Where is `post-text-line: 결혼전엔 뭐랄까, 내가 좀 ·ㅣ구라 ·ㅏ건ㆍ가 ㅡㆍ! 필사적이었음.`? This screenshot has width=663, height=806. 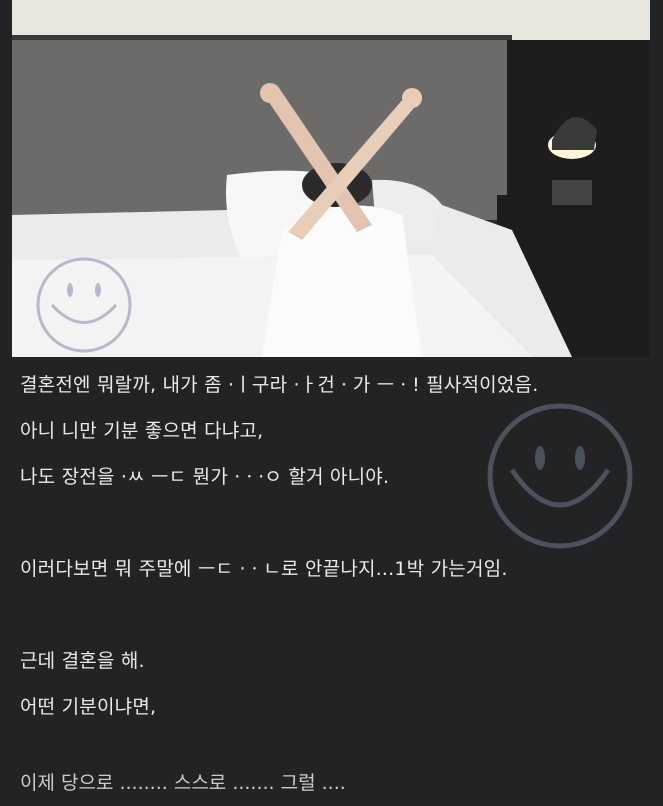
post-text-line: 결혼전엔 뭐랄까, 내가 좀 ·ㅣ구라 ·ㅏ건ㆍ가 ㅡㆍ! 필사적이었음. is located at coordinates (279, 385).